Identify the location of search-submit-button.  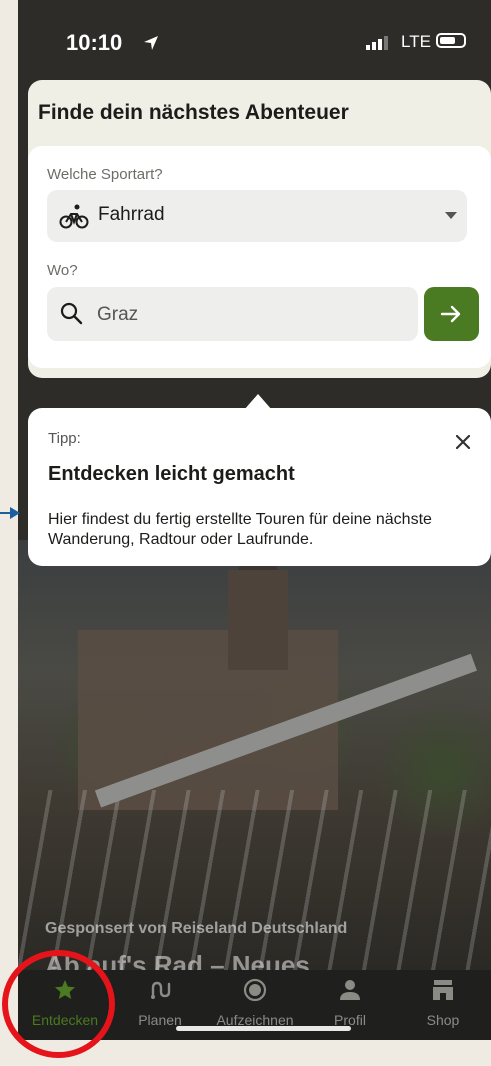
(451, 314).